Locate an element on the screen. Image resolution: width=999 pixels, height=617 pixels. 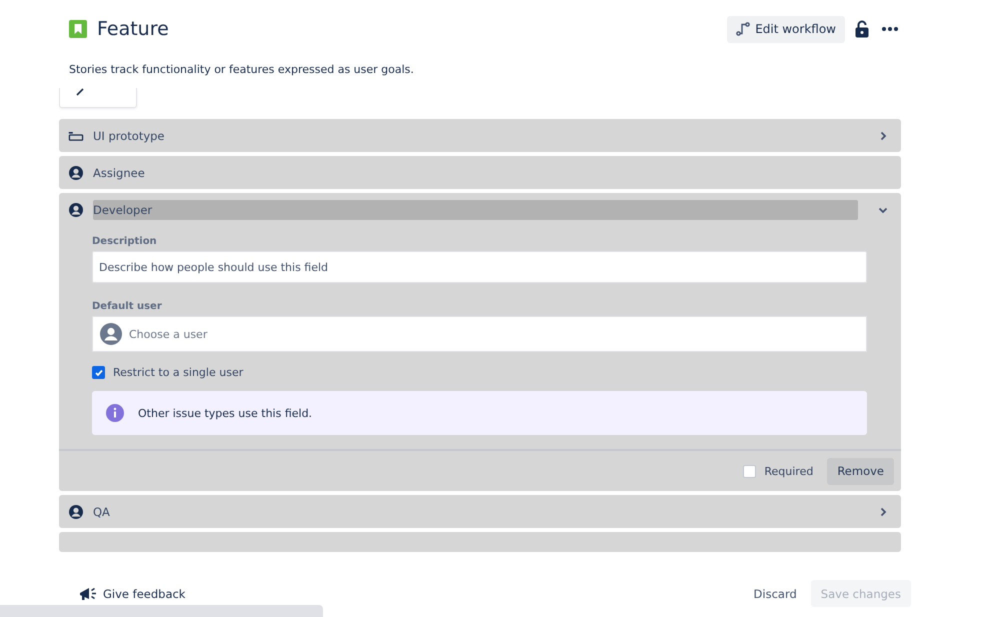
field-caption: Default user is located at coordinates (127, 306).